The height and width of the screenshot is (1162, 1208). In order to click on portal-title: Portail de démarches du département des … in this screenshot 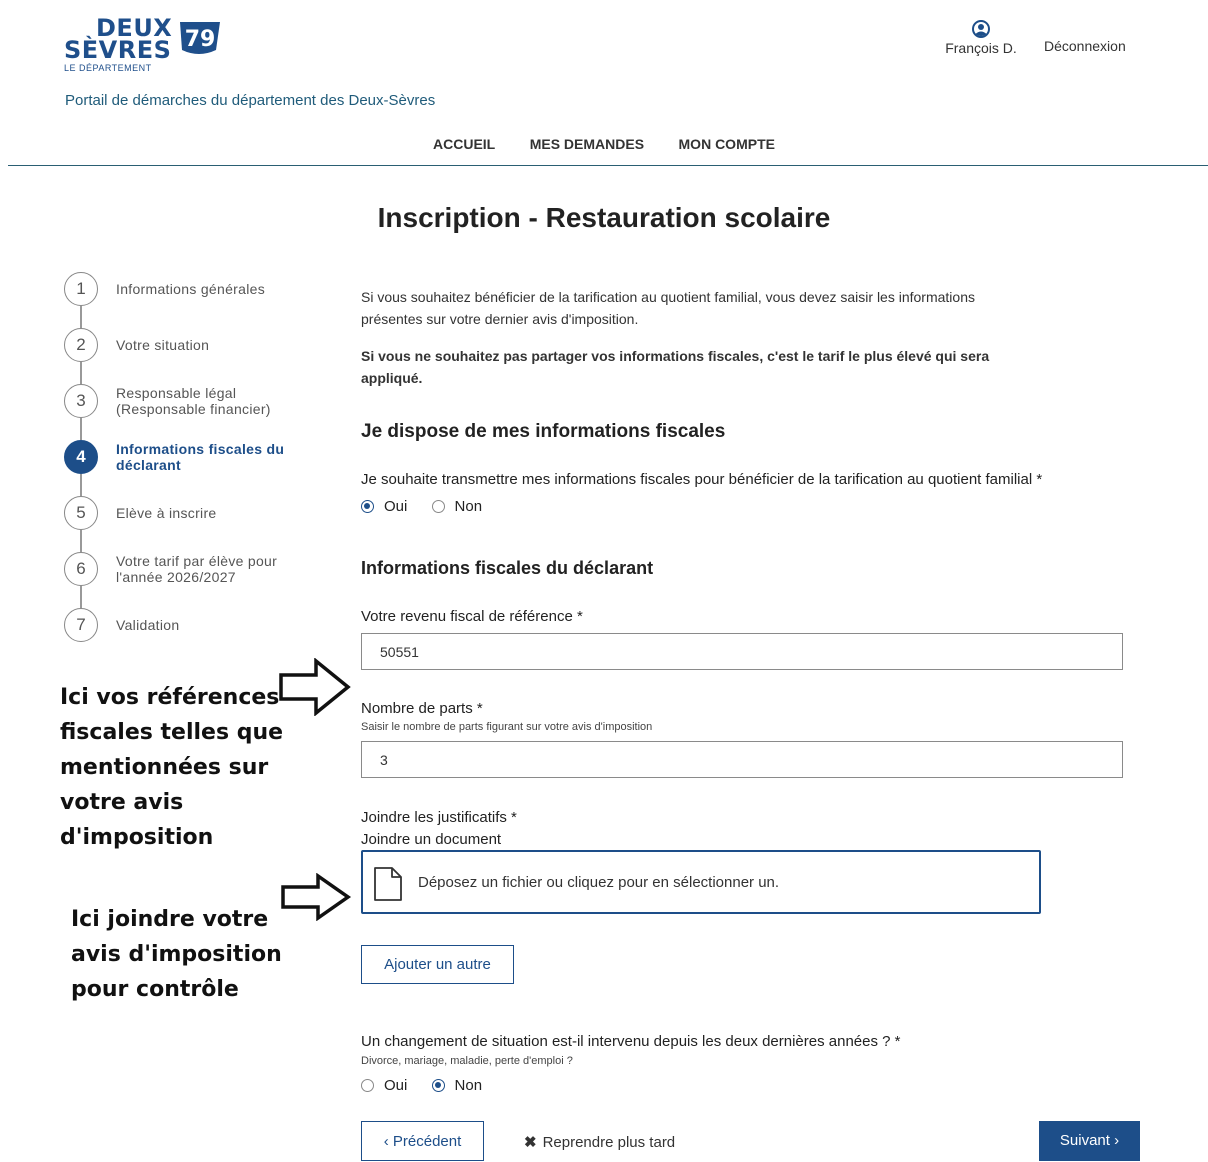, I will do `click(250, 100)`.